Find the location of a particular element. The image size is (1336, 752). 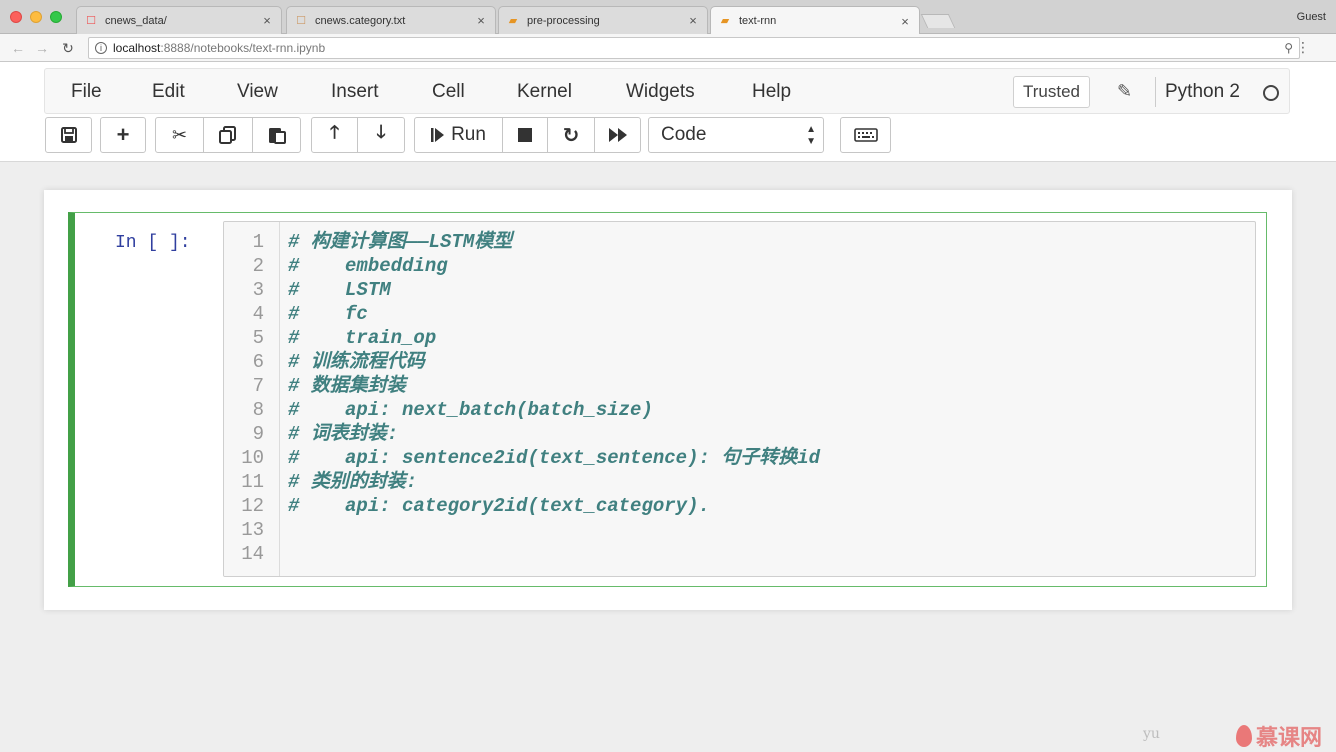

menu-edit: Edit is located at coordinates (168, 92).